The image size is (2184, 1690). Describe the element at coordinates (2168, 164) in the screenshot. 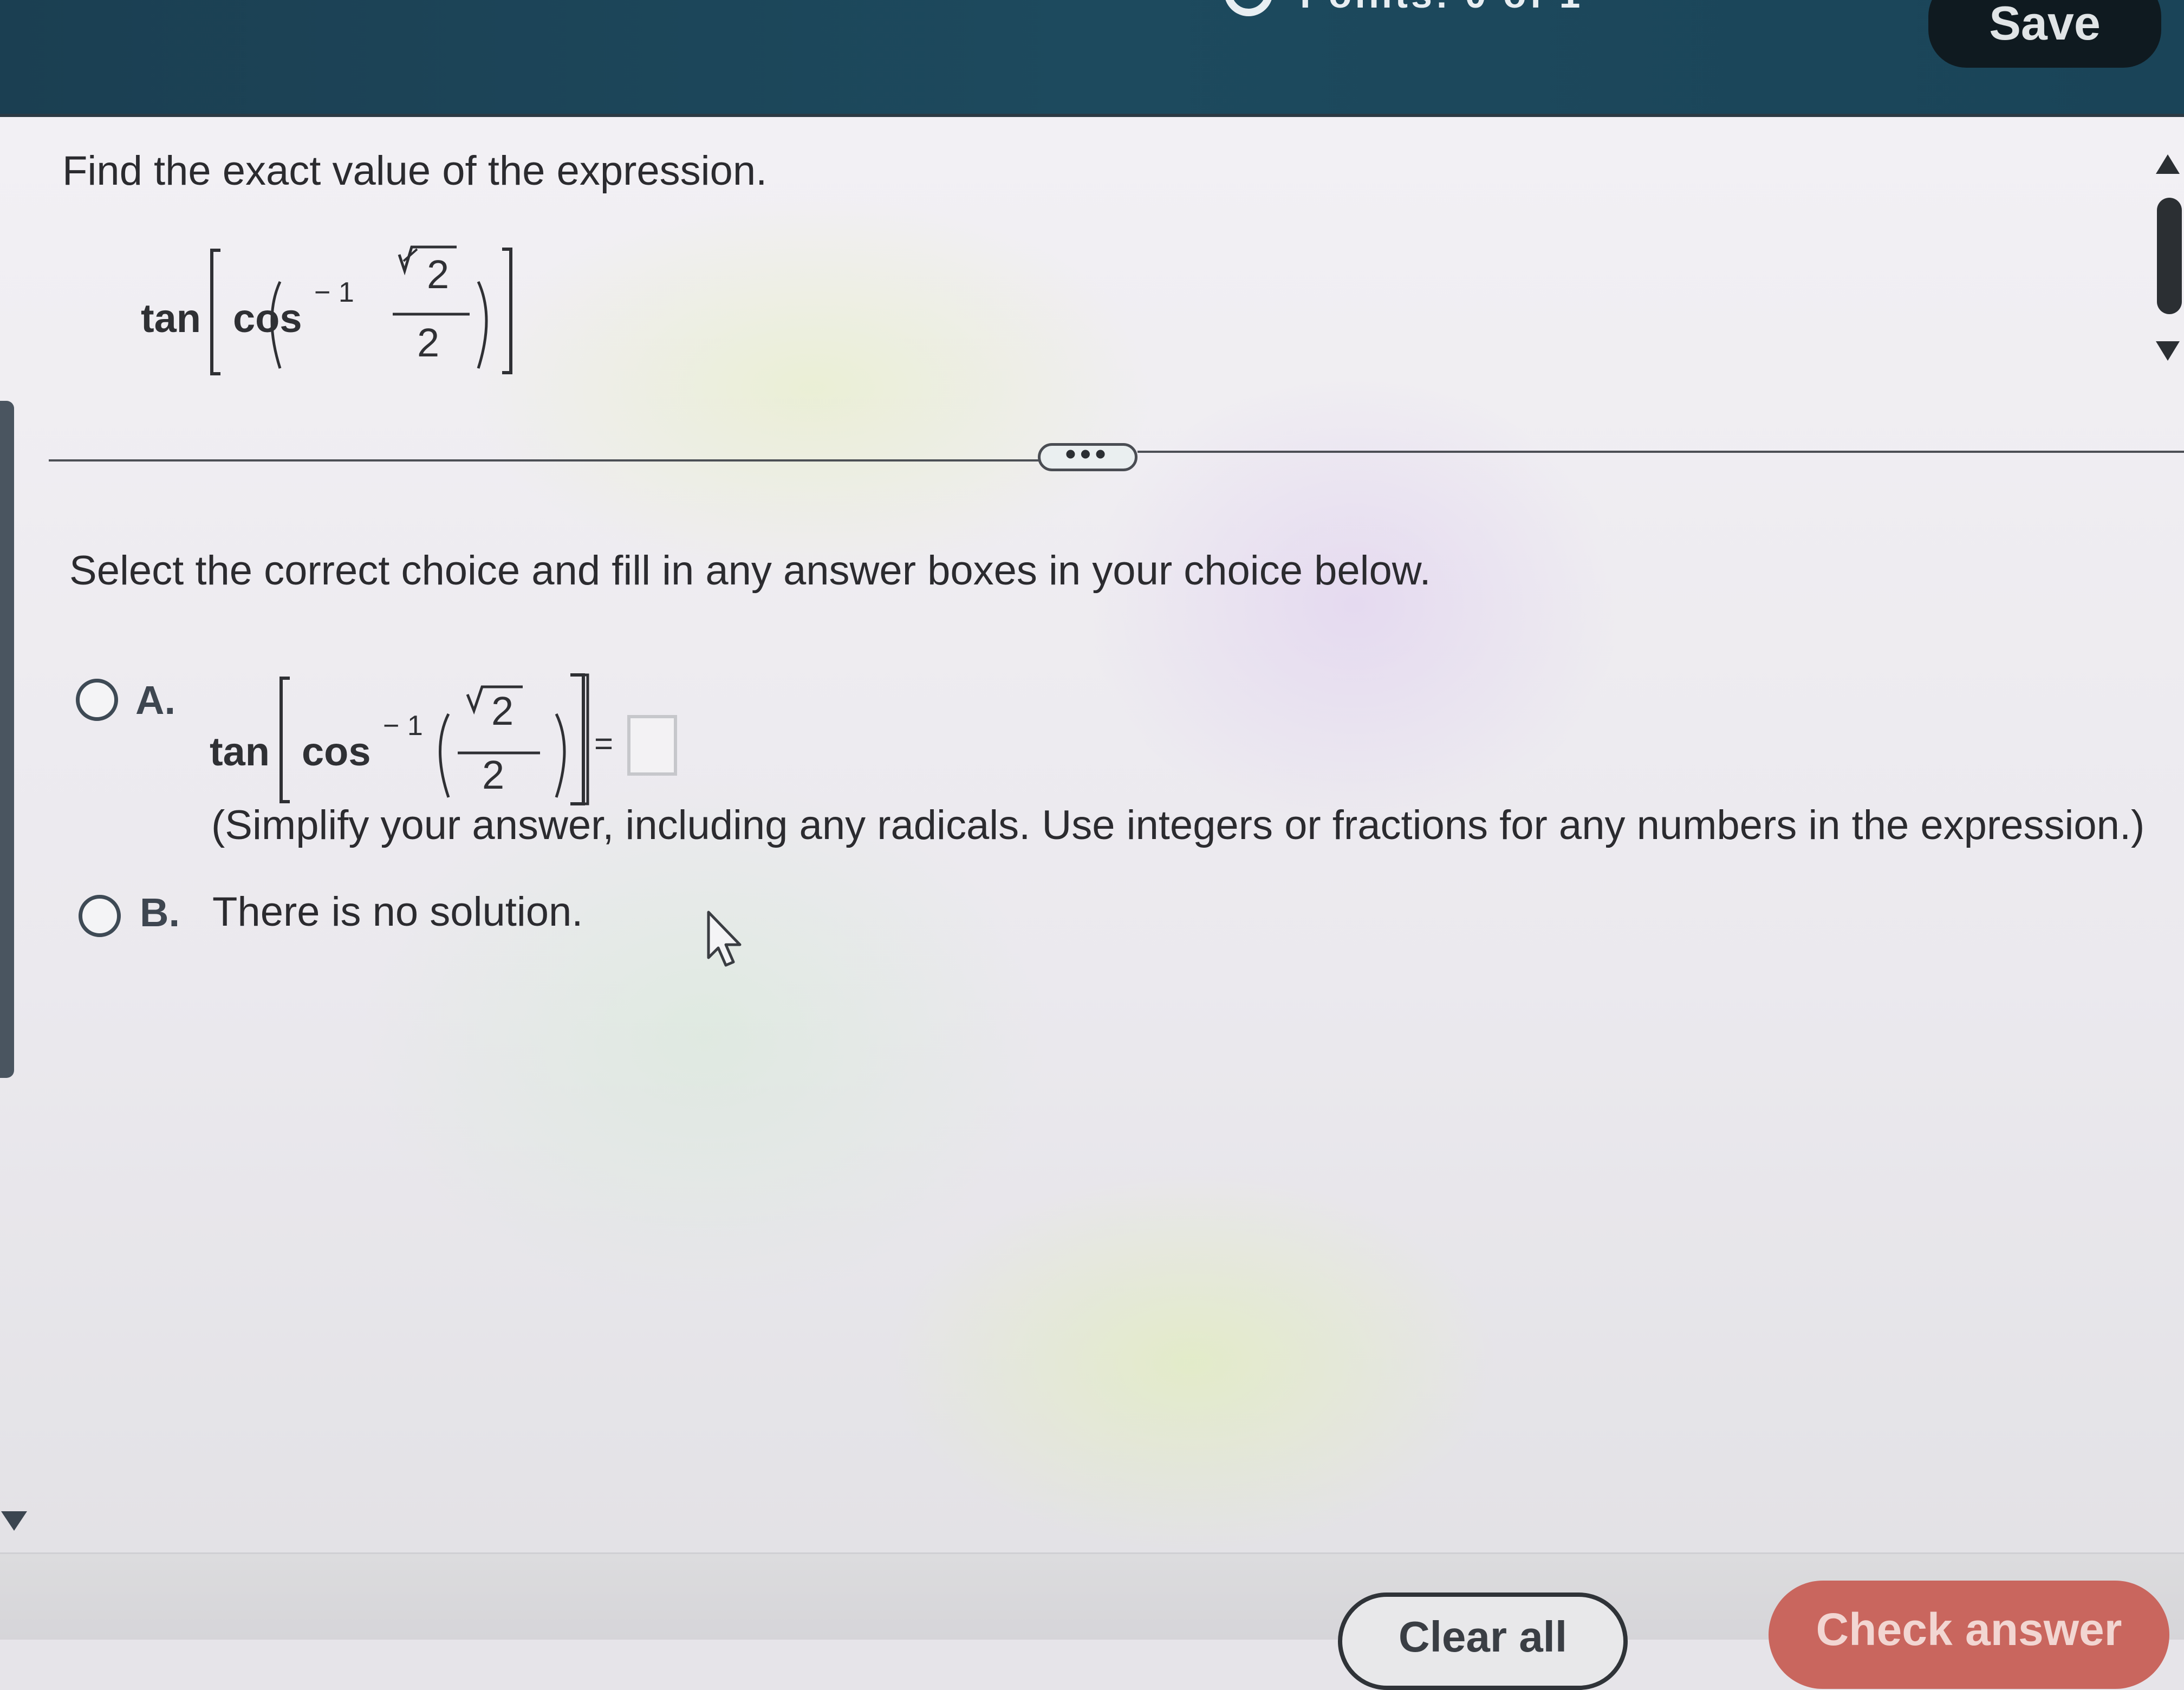

I see `scroll-up-icon` at that location.